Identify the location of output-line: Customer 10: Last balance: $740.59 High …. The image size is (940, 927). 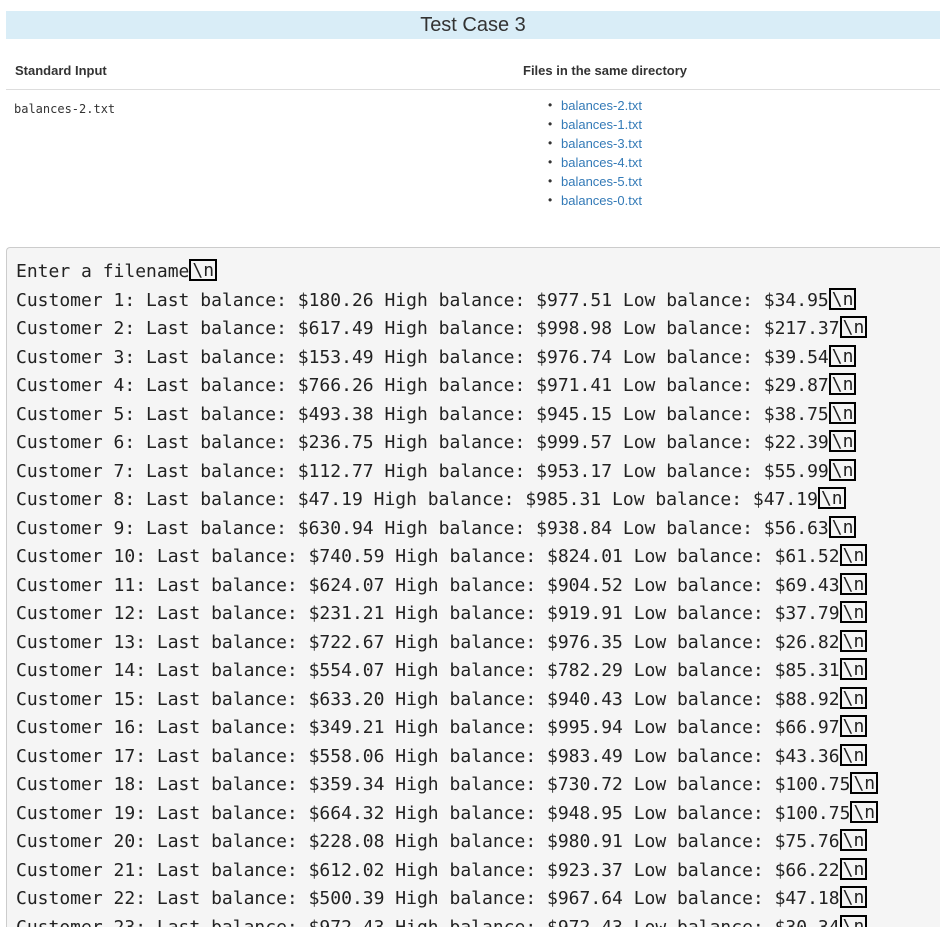
(447, 557).